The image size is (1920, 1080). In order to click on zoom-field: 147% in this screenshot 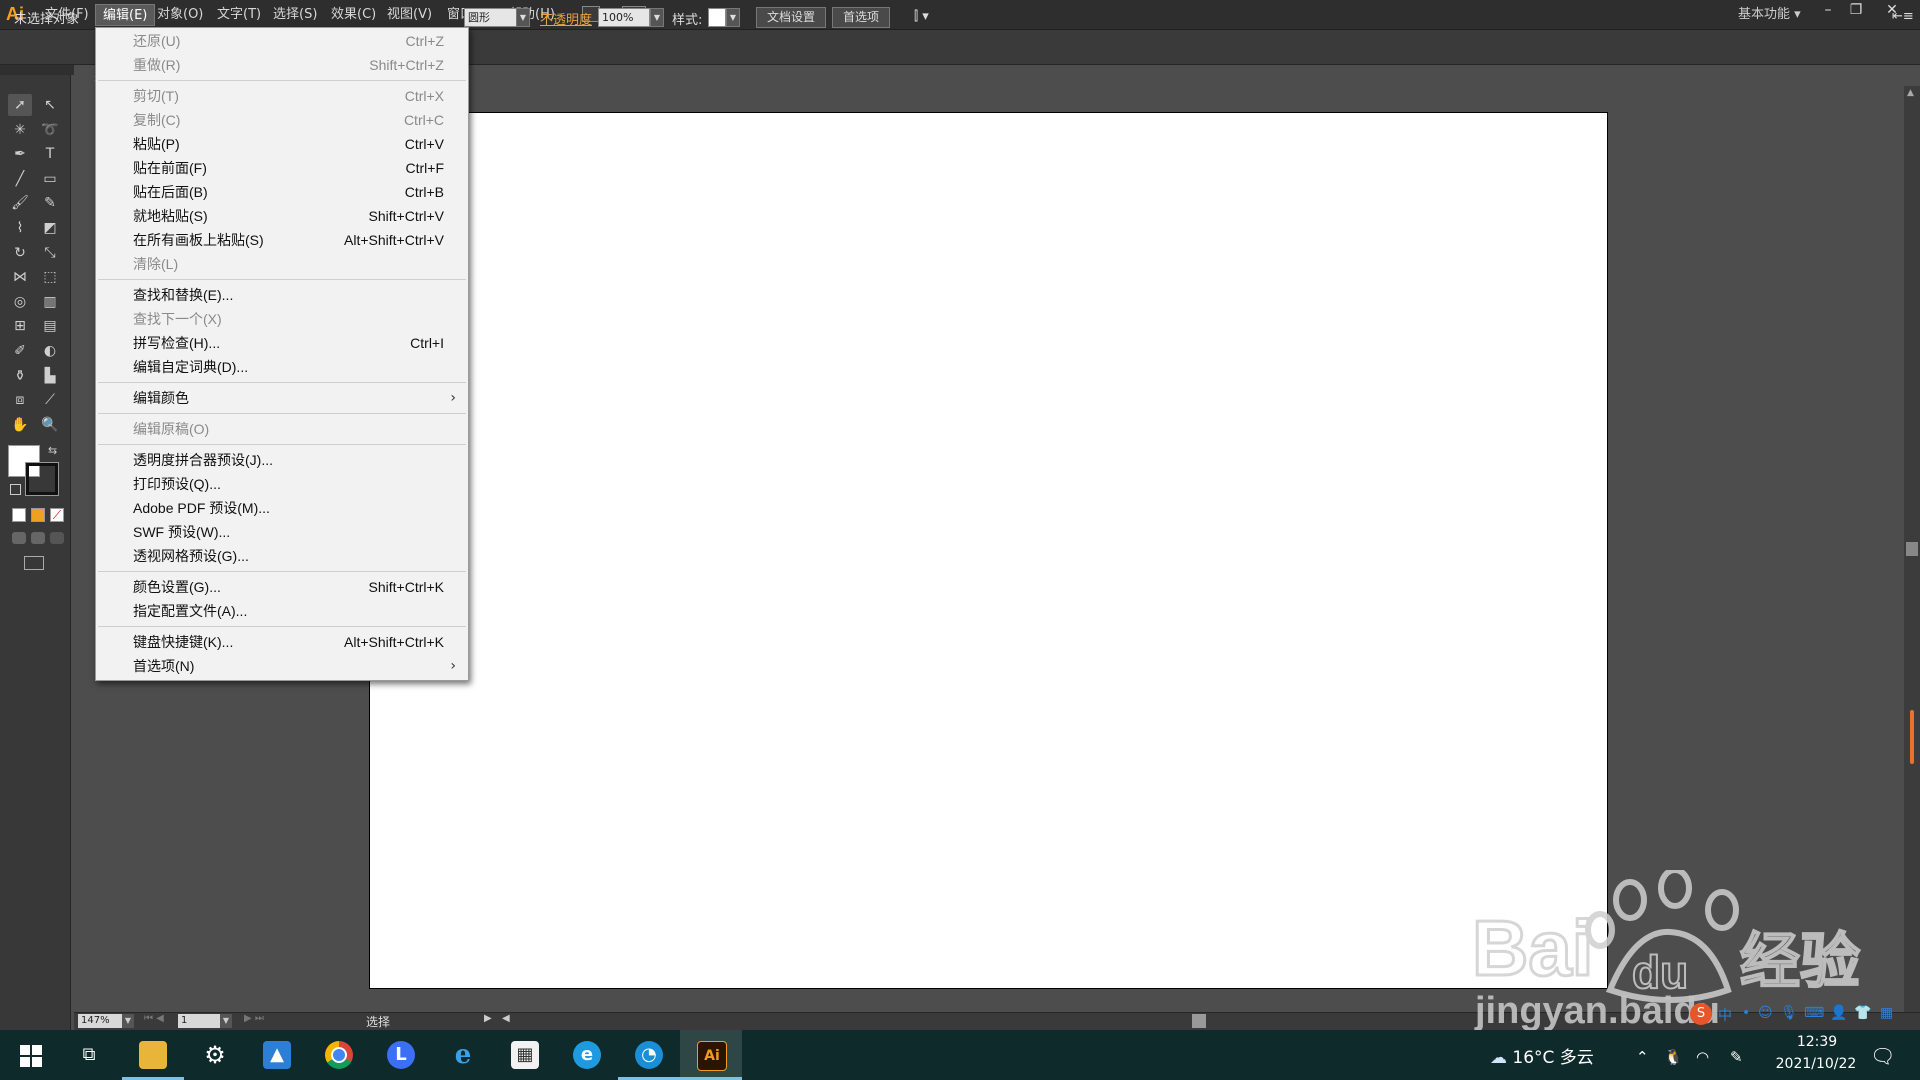, I will do `click(102, 1021)`.